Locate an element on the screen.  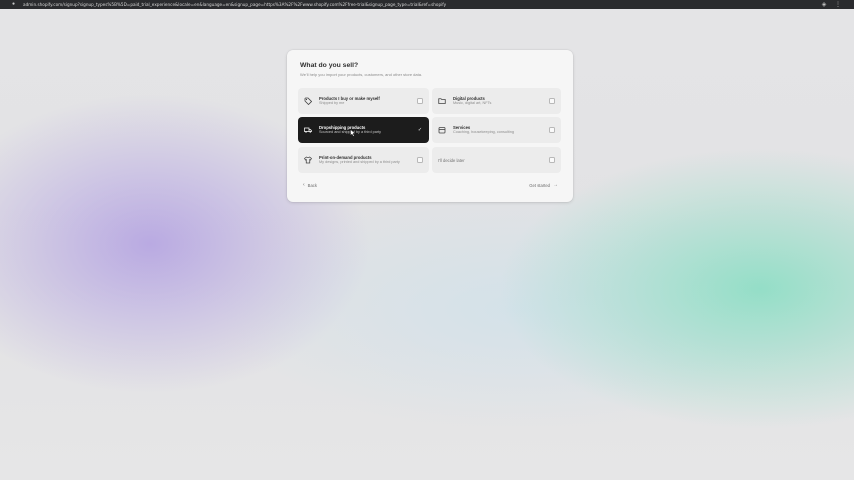
tag-icon is located at coordinates (308, 101).